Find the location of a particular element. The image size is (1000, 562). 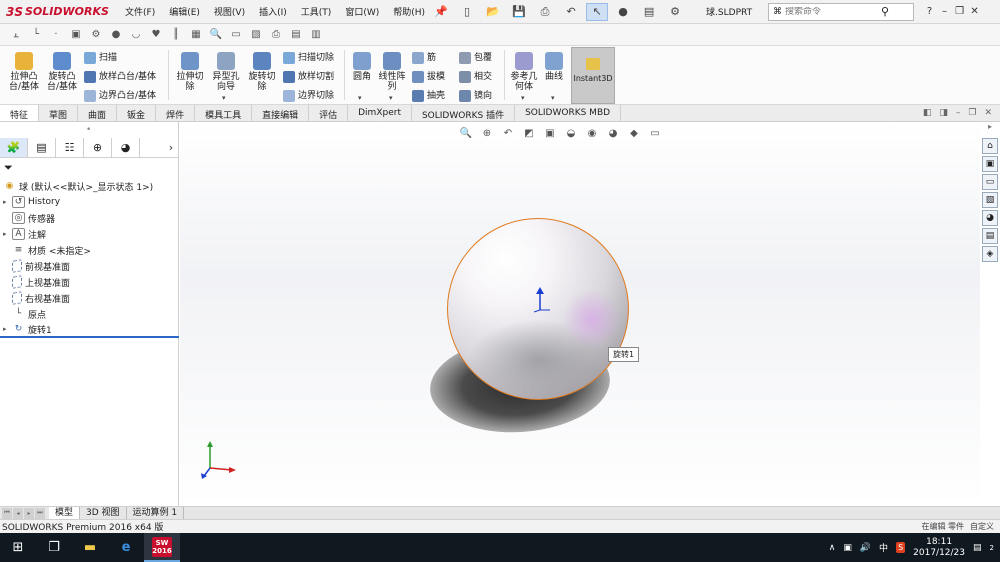

array-icon: ║ is located at coordinates (176, 35).